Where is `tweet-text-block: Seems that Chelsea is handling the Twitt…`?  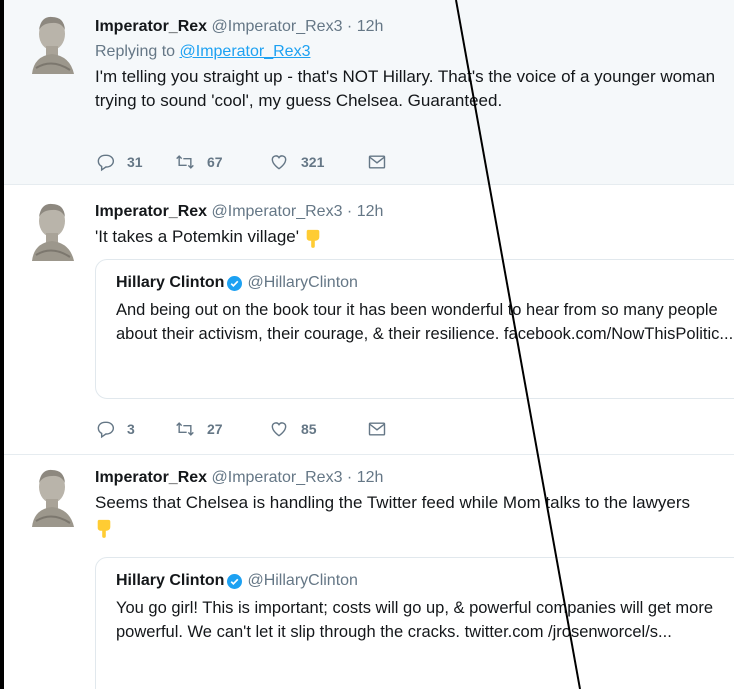 tweet-text-block: Seems that Chelsea is handling the Twitt… is located at coordinates (414, 515).